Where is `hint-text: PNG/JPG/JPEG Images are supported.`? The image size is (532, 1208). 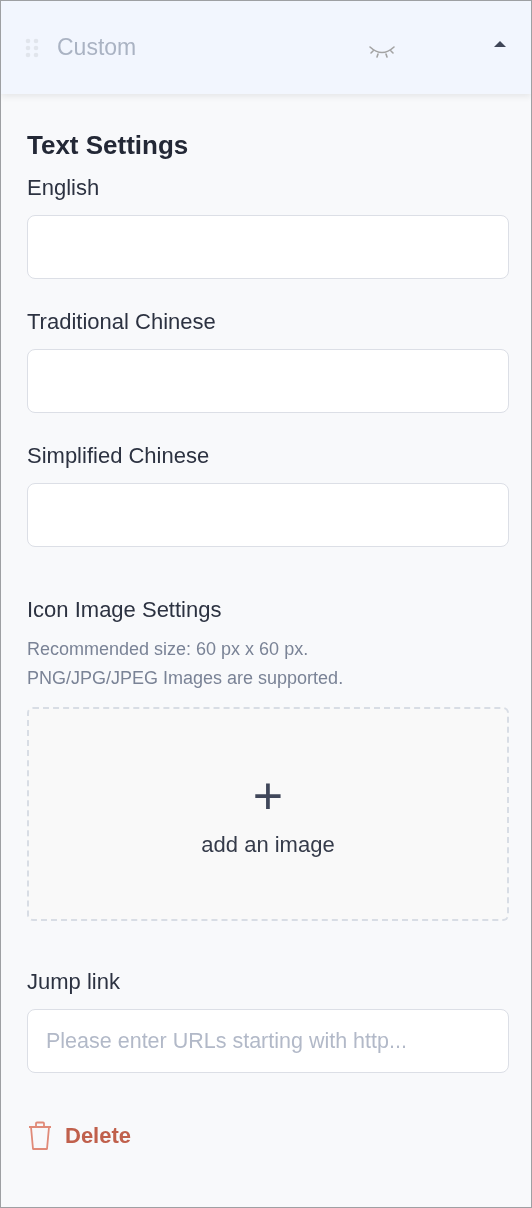
hint-text: PNG/JPG/JPEG Images are supported. is located at coordinates (186, 678).